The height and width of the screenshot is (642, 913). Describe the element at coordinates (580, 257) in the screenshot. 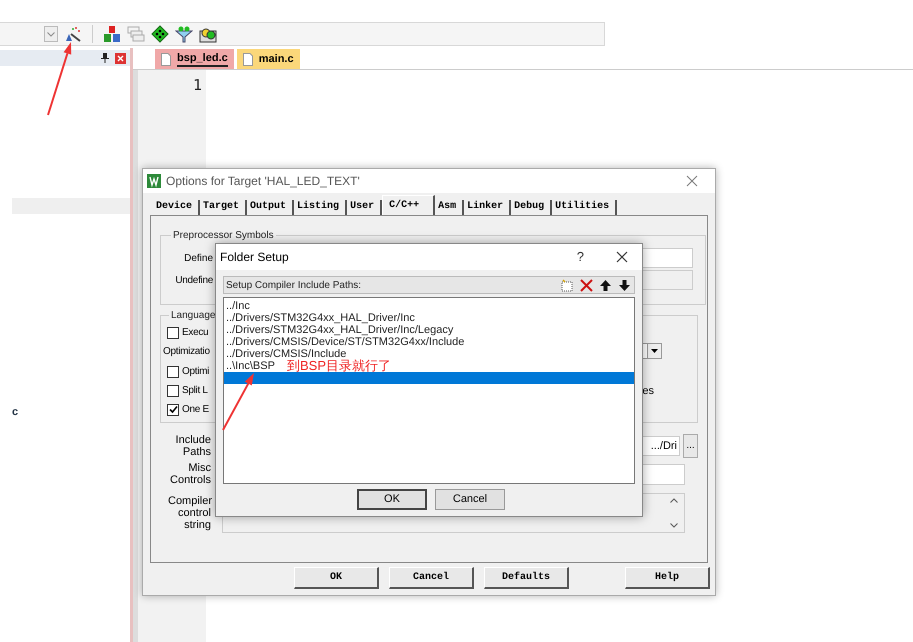

I see `help-button: ?` at that location.